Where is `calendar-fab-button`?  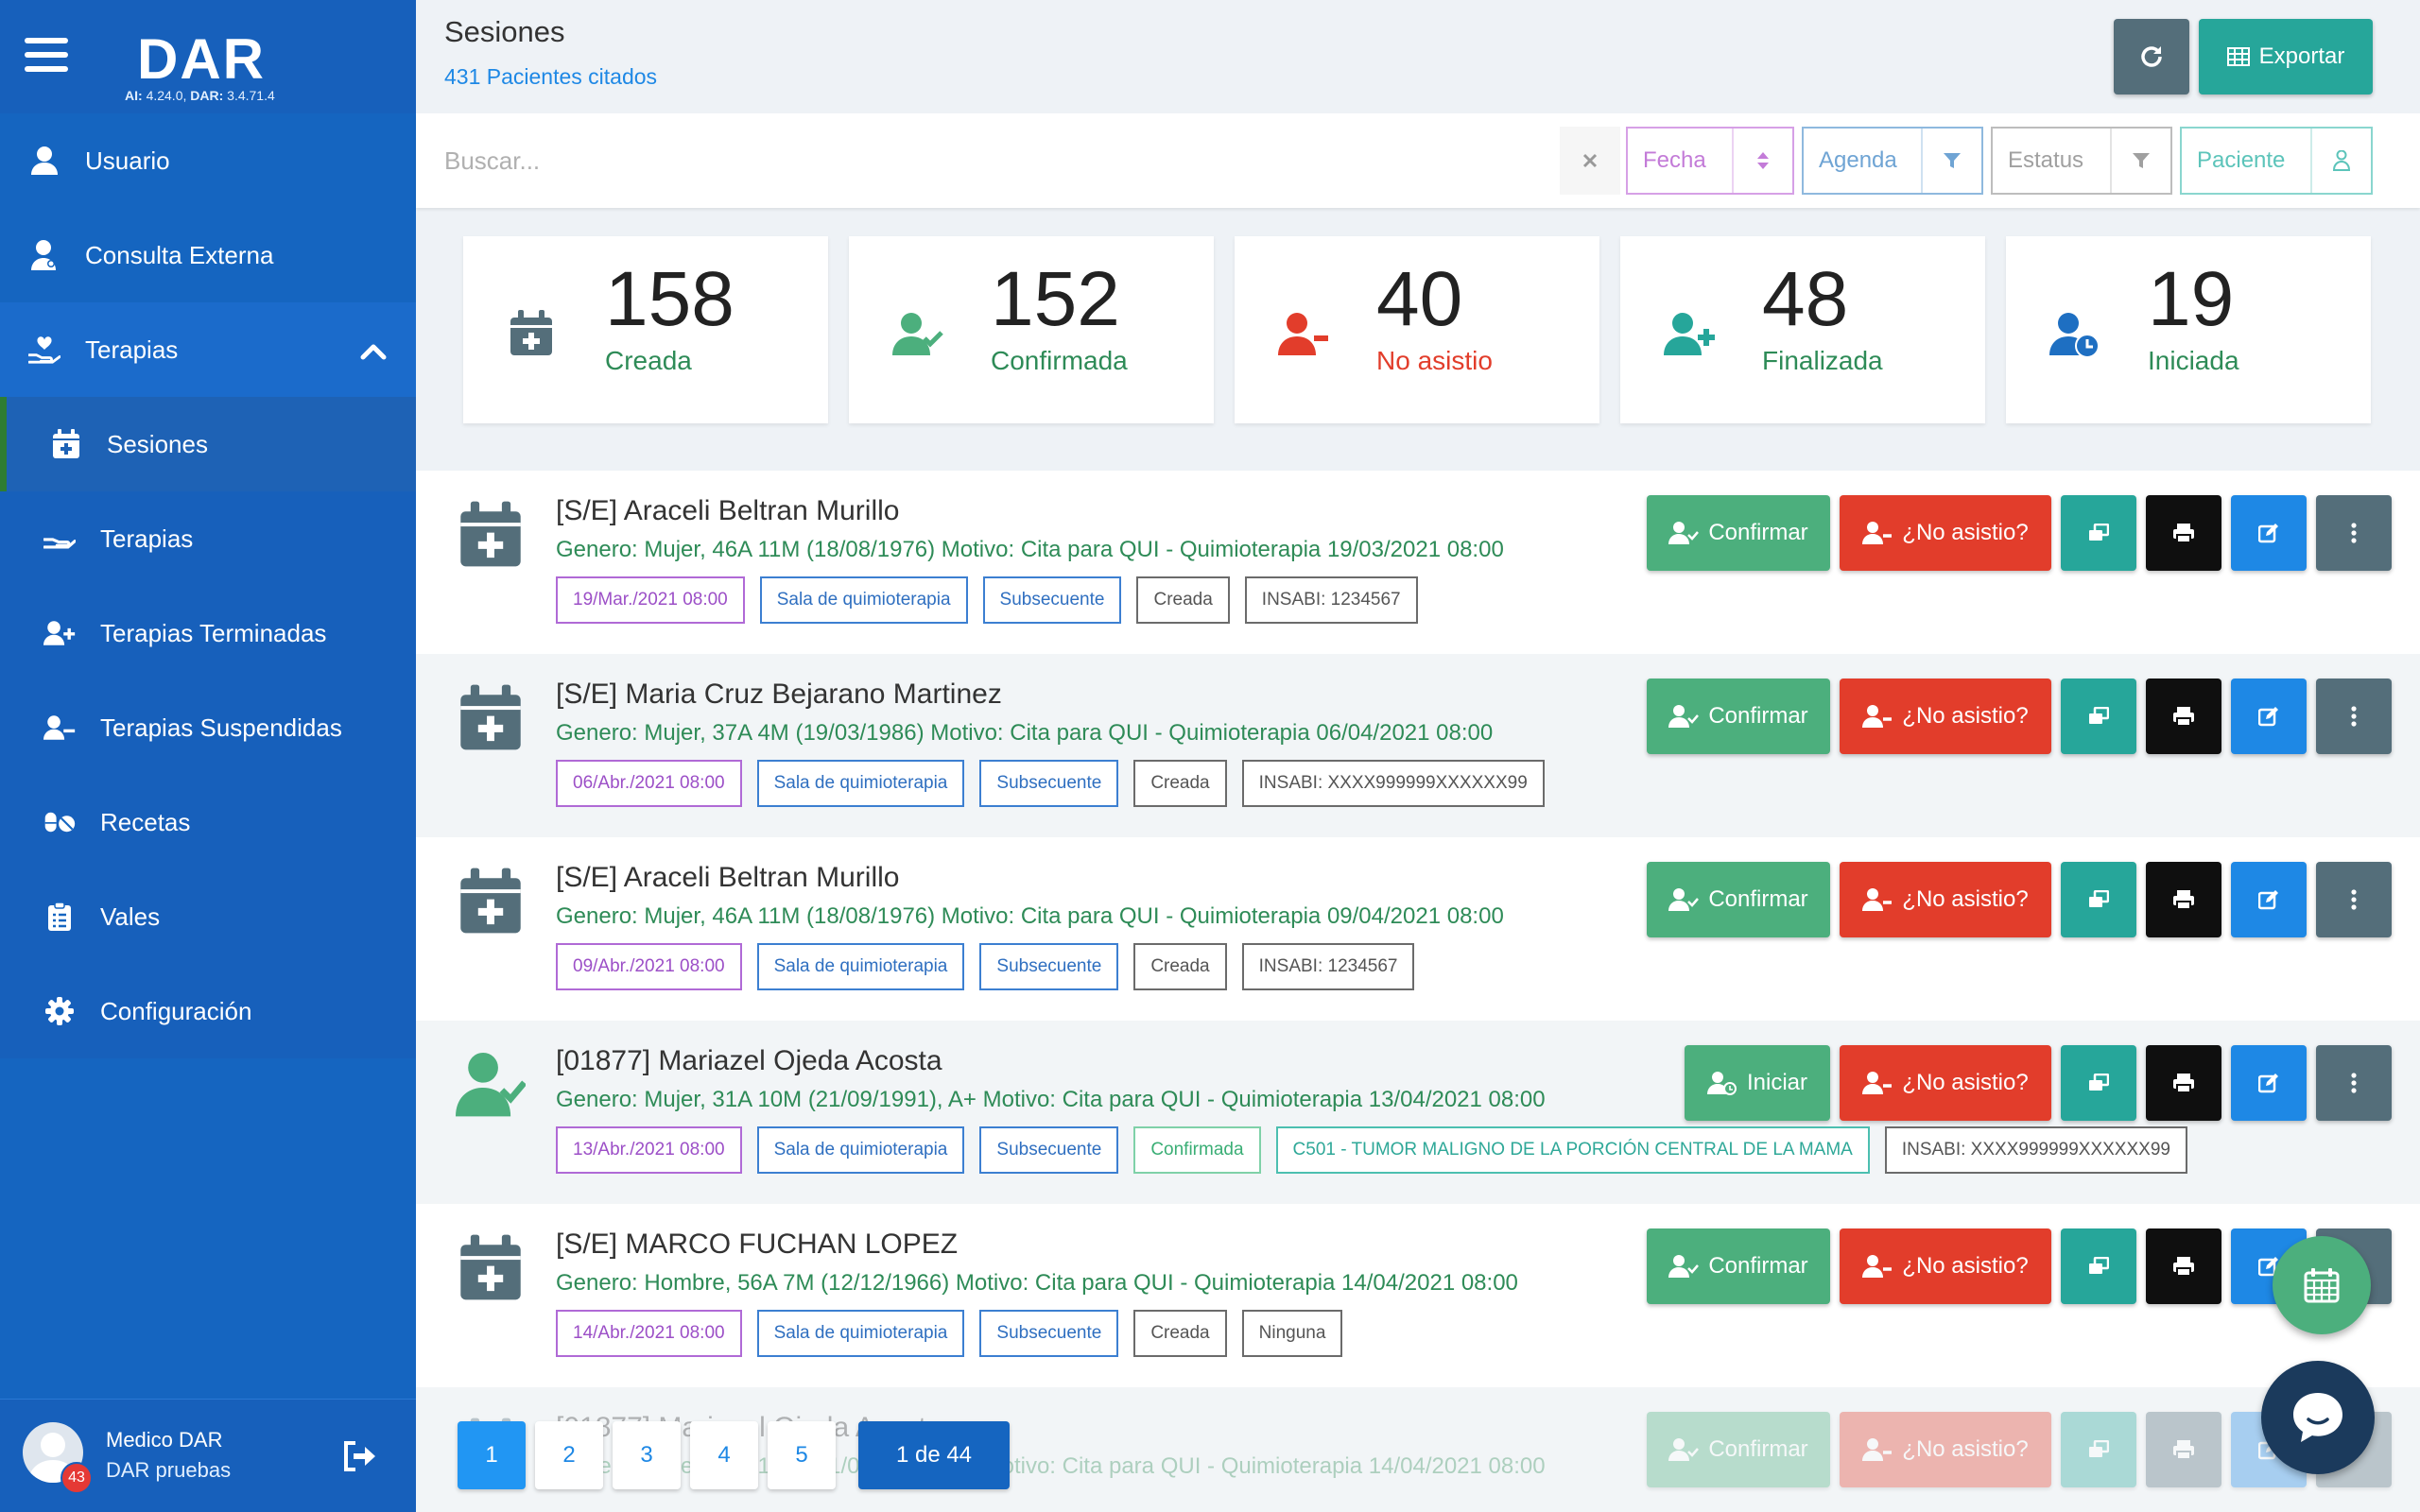
calendar-fab-button is located at coordinates (2322, 1285).